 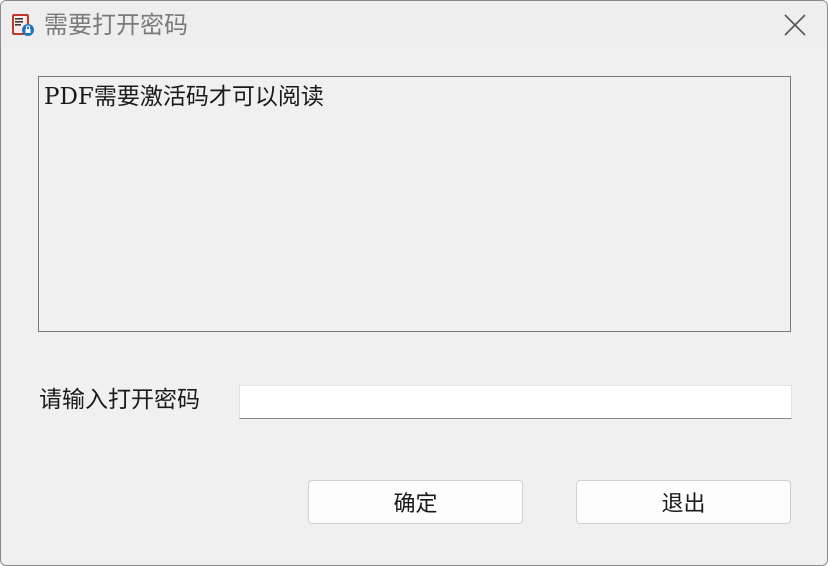 I want to click on window-title: 需要打开密码, so click(x=116, y=25).